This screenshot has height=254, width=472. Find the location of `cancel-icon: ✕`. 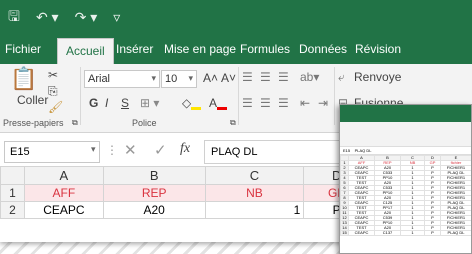

cancel-icon: ✕ is located at coordinates (130, 150).